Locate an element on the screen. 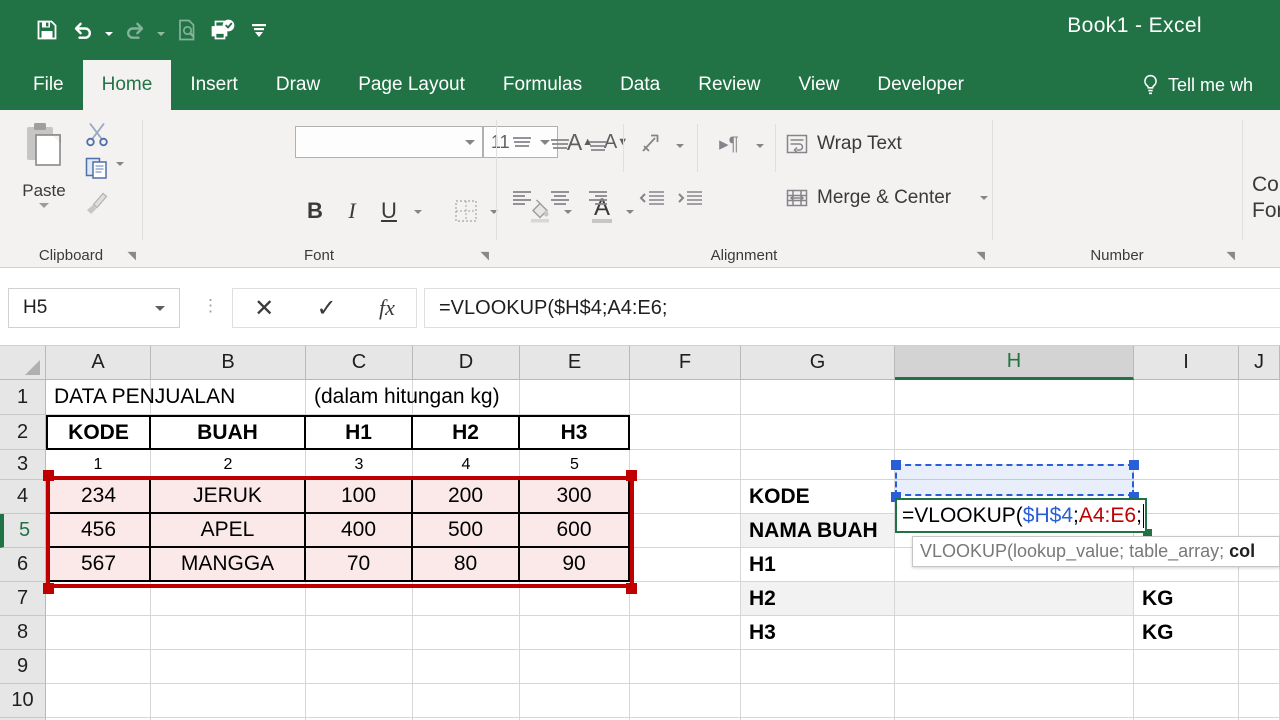 The width and height of the screenshot is (1280, 720). marquee-handle-tr is located at coordinates (631, 475).